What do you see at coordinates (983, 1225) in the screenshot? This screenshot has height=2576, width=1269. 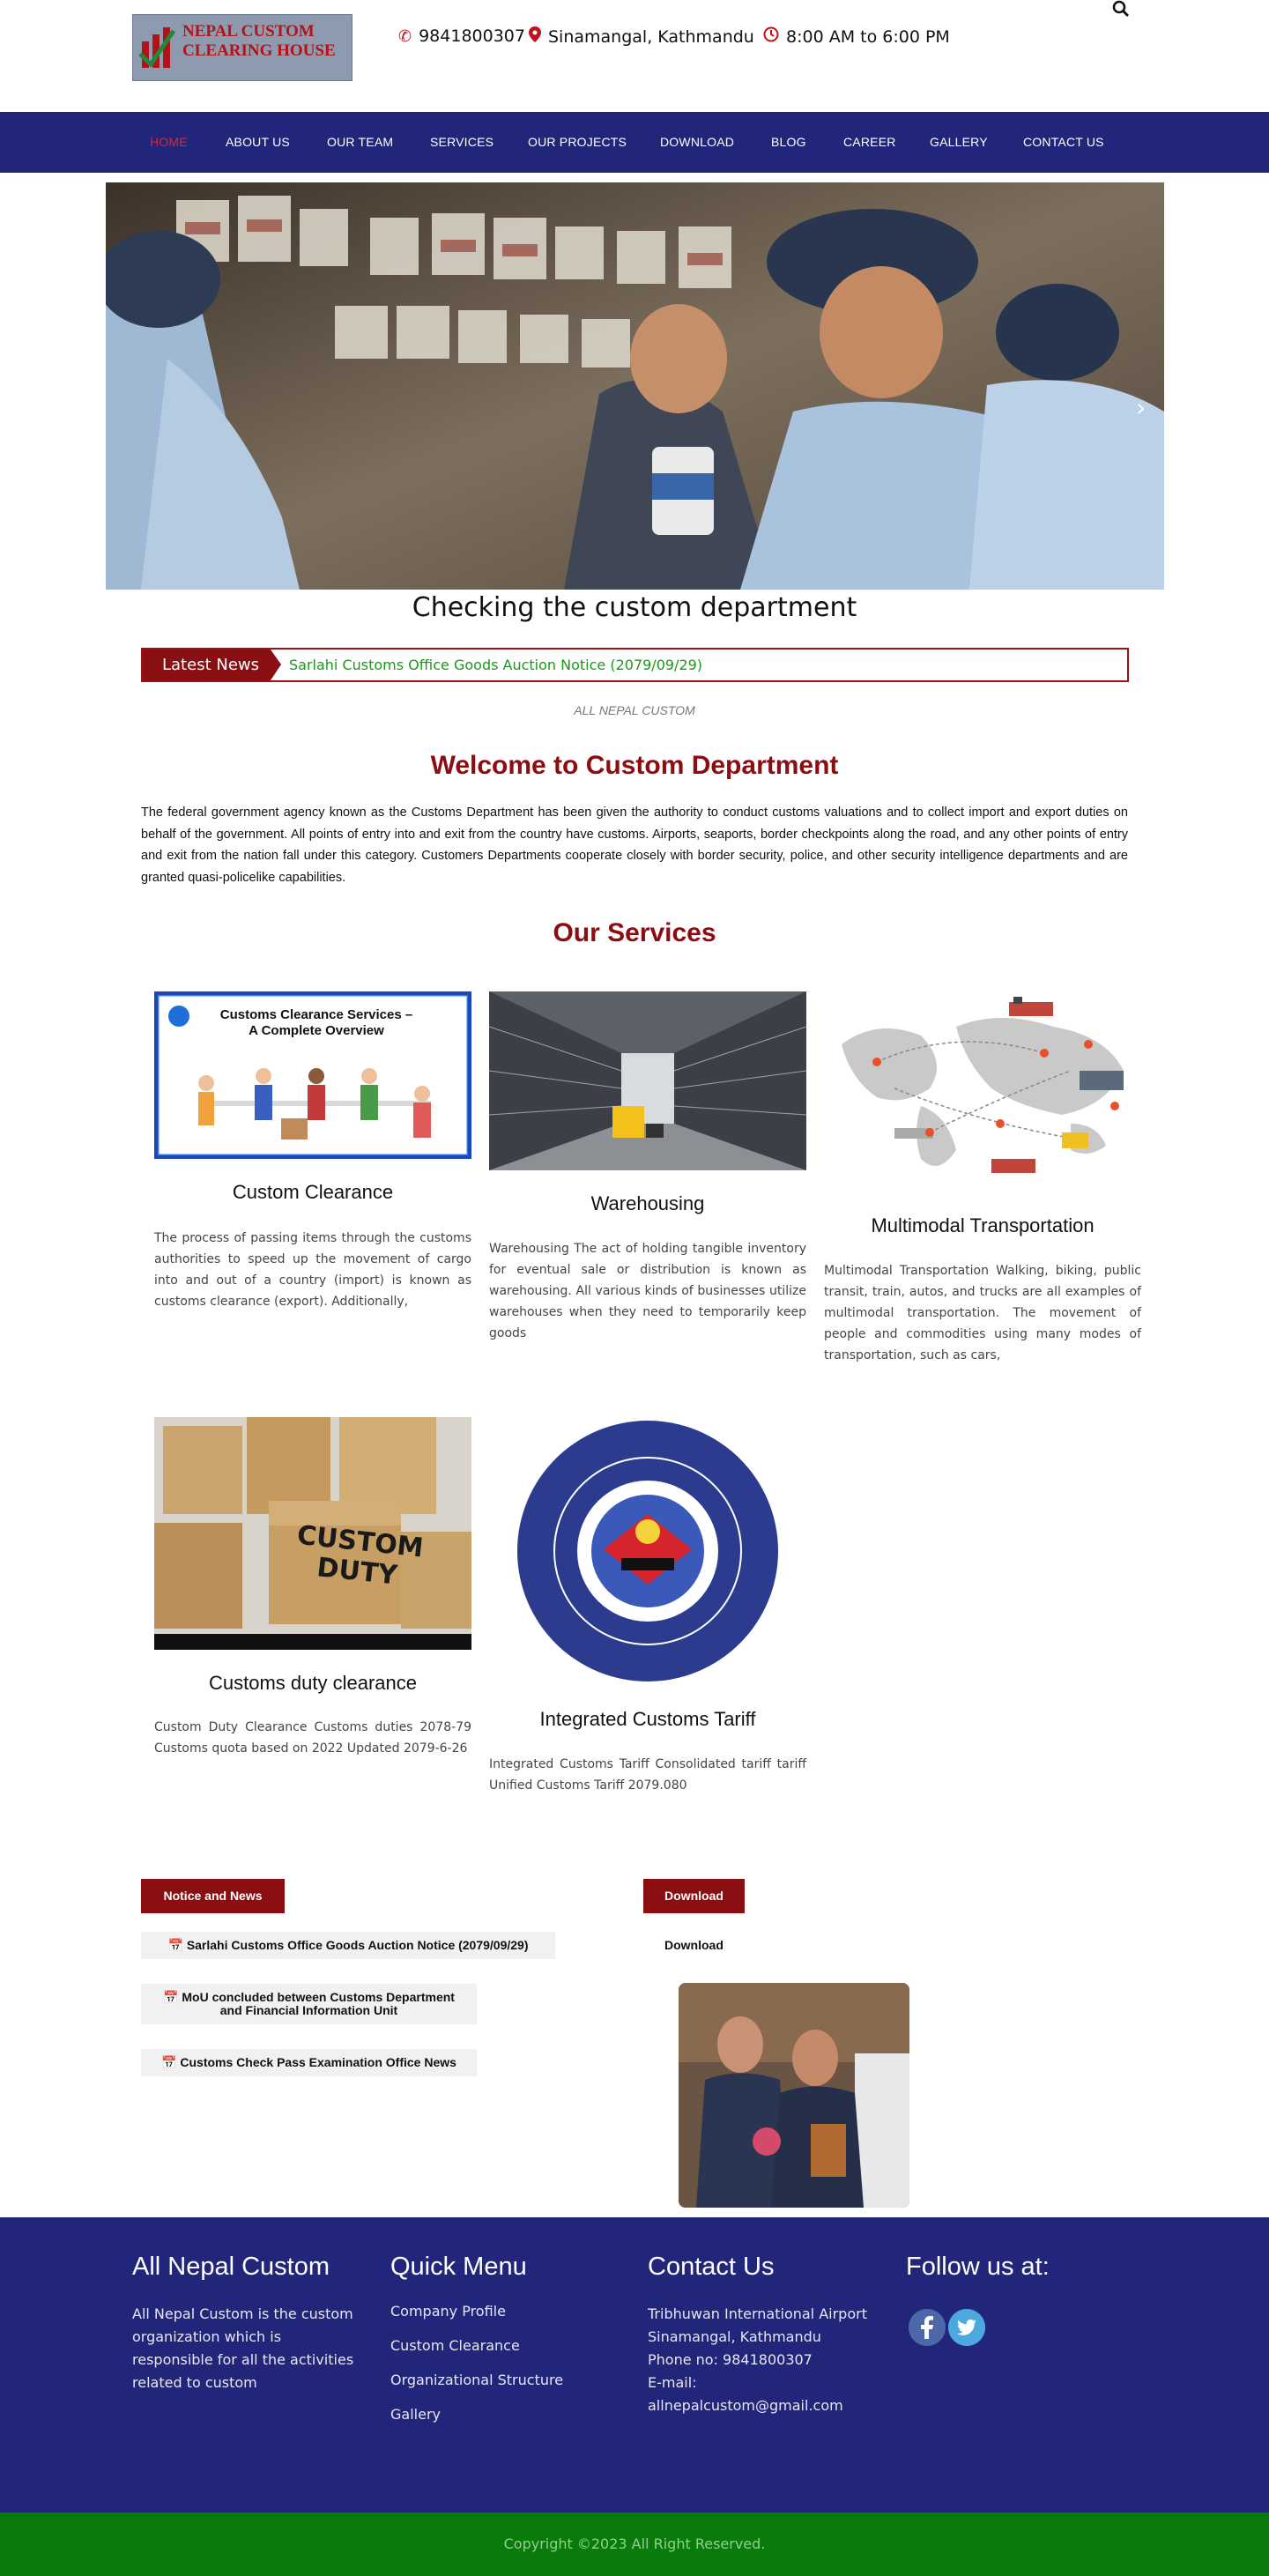 I see `service-title: Multimodal Transportation` at bounding box center [983, 1225].